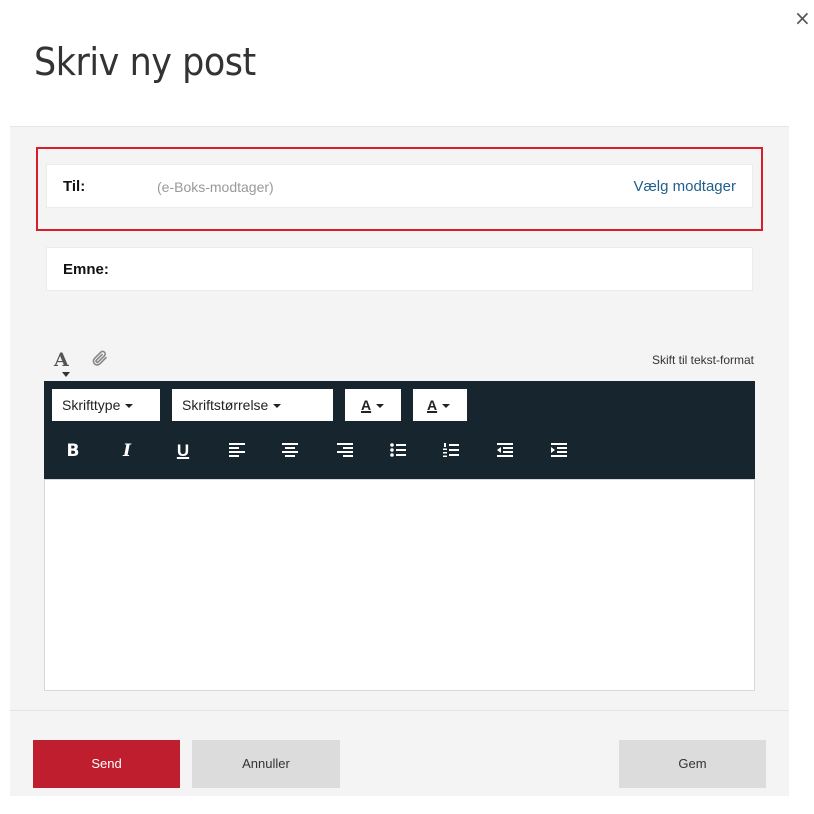  Describe the element at coordinates (225, 405) in the screenshot. I see `font-size-label: Skriftstørrelse` at that location.